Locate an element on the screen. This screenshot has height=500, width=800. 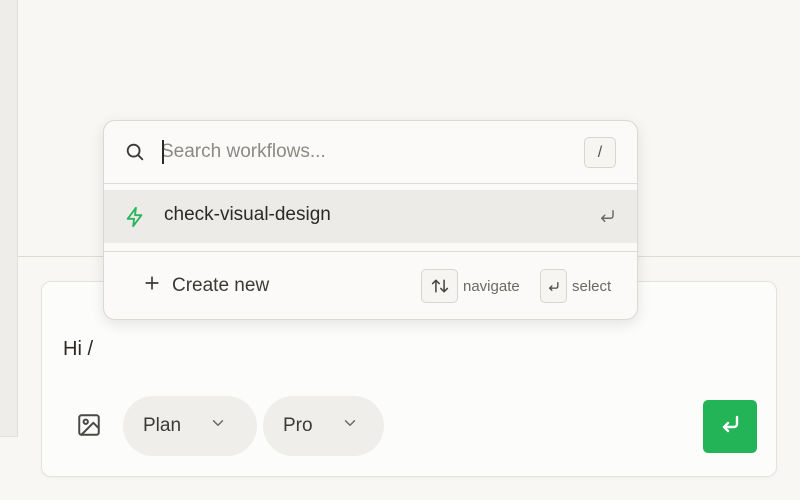
send-button is located at coordinates (730, 426).